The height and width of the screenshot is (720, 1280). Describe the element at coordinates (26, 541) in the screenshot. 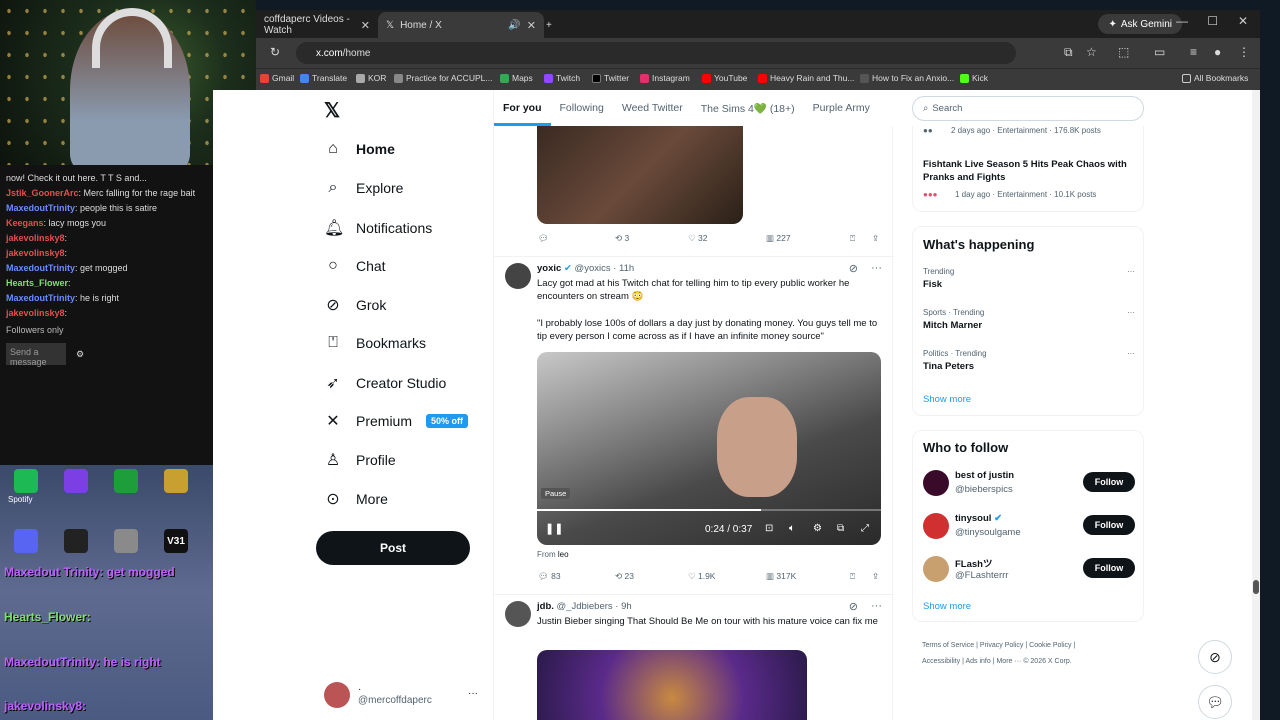

I see `discord-icon` at that location.